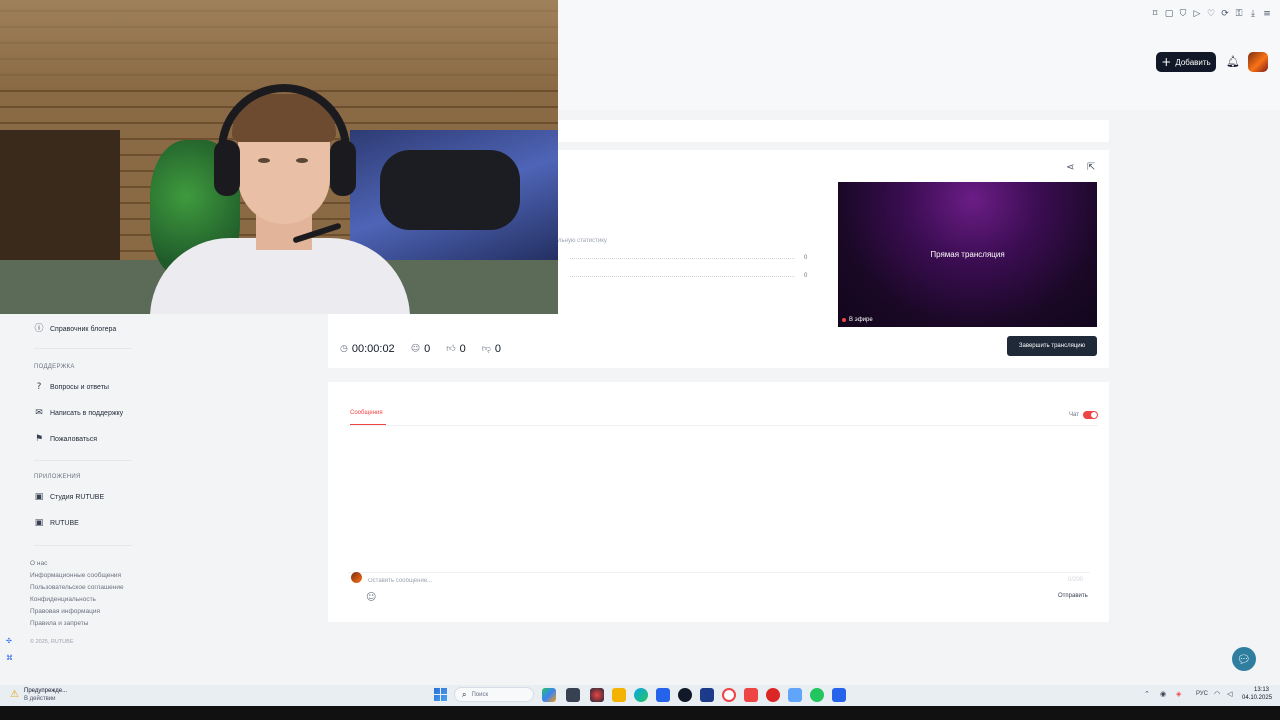  I want to click on webcam-jacket, so click(450, 190).